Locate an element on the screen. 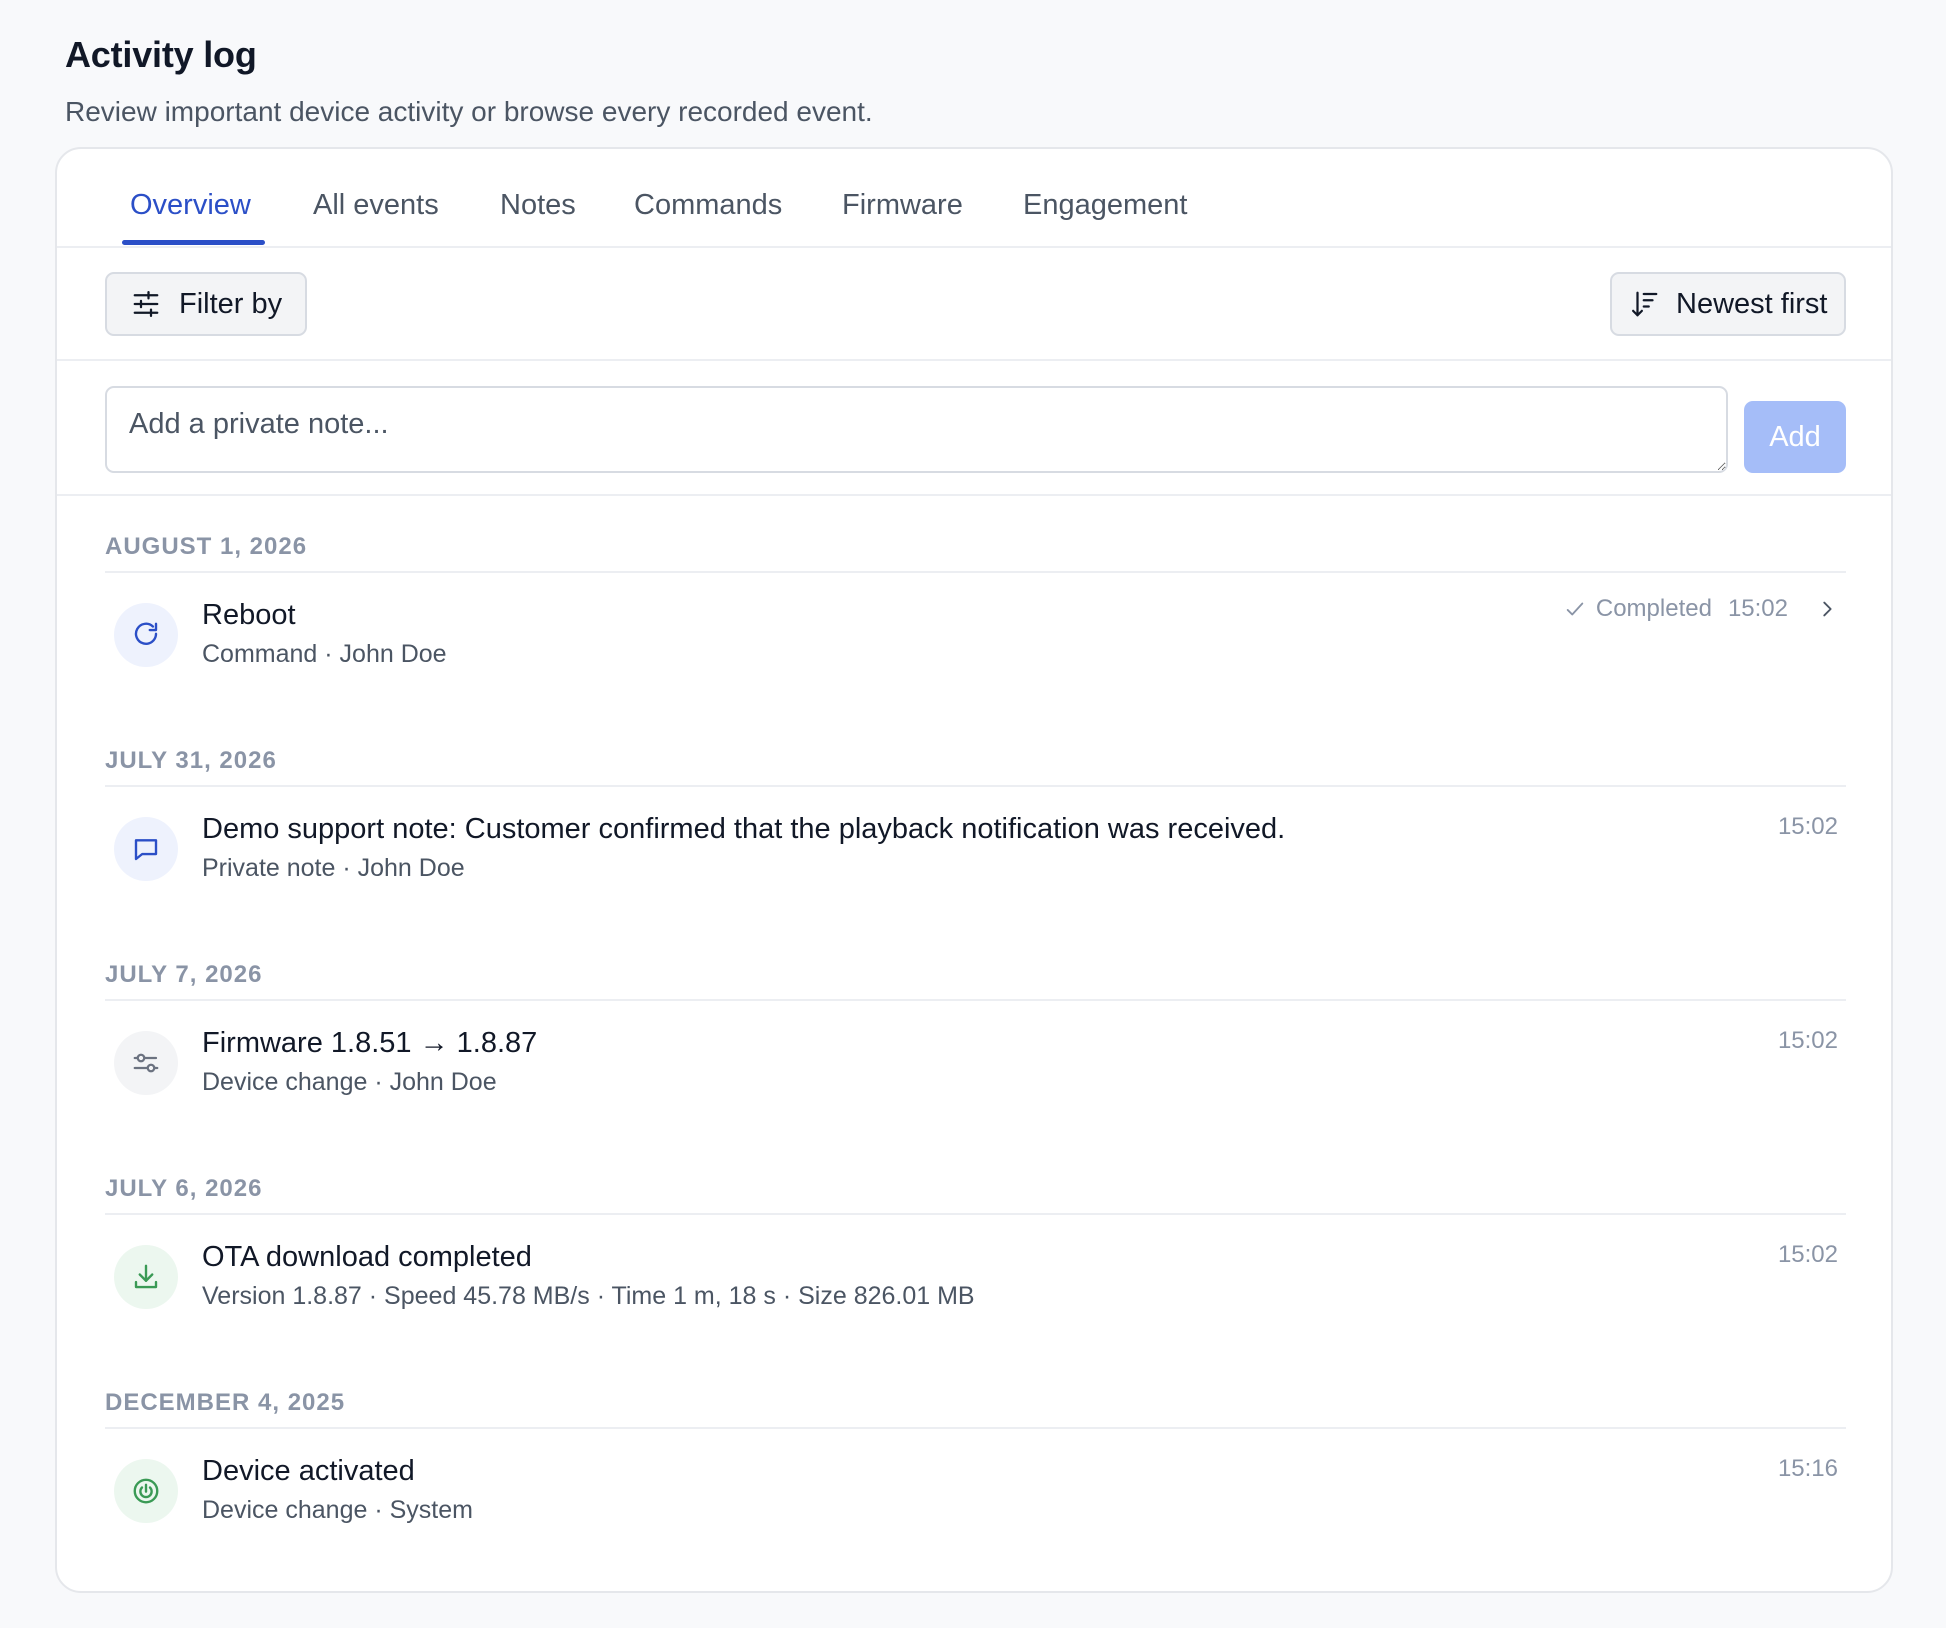 The image size is (1946, 1628). tab-firmware: Firmware is located at coordinates (902, 205).